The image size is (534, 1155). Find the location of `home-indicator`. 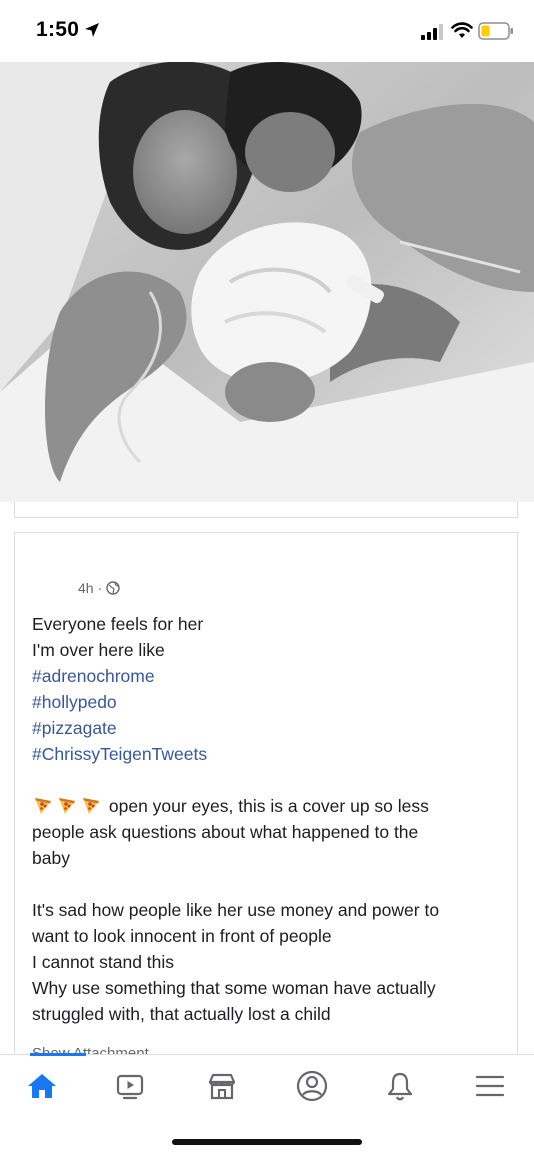

home-indicator is located at coordinates (267, 1142).